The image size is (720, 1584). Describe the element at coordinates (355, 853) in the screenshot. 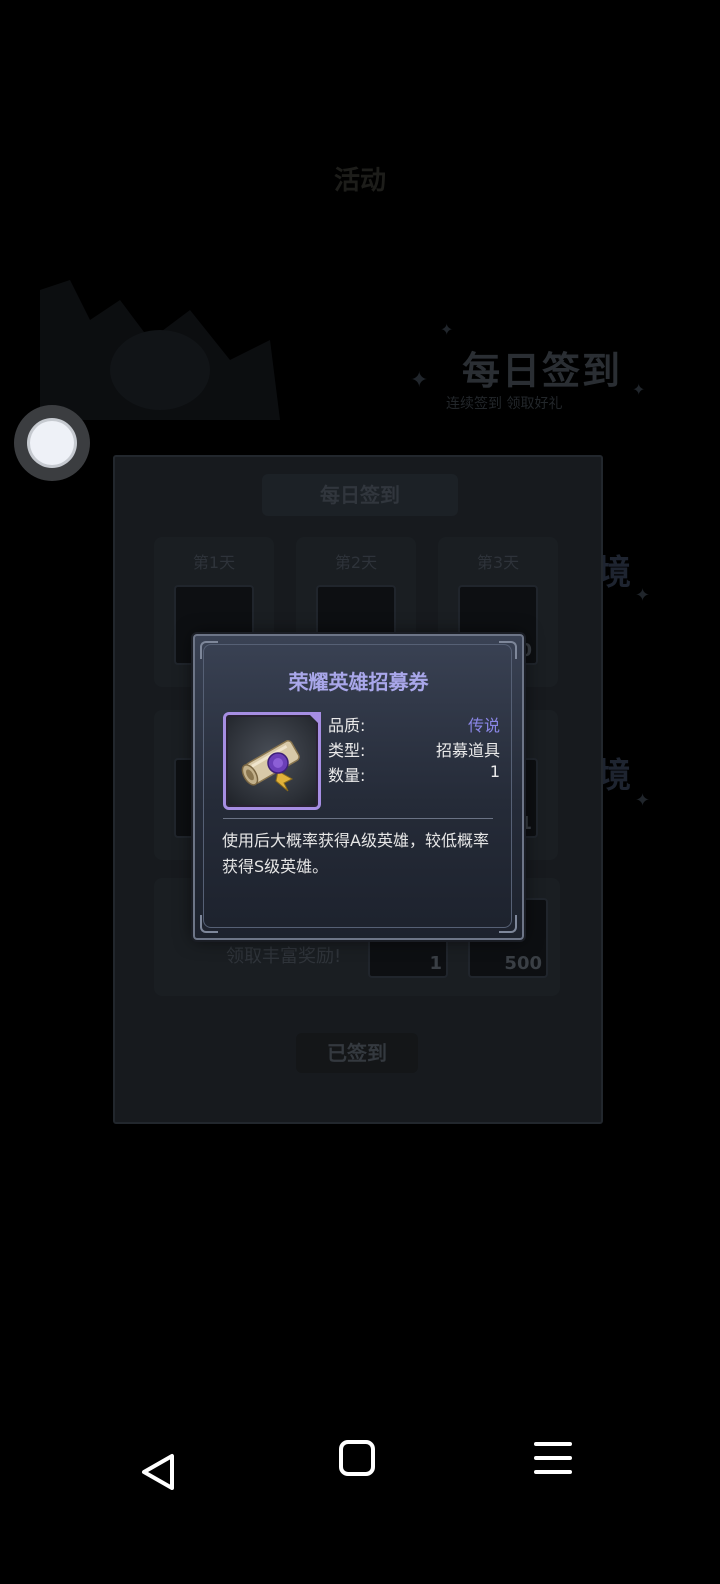

I see `item-description: 使用后大概率获得A级英雄，较低概率获得S级英雄。` at that location.